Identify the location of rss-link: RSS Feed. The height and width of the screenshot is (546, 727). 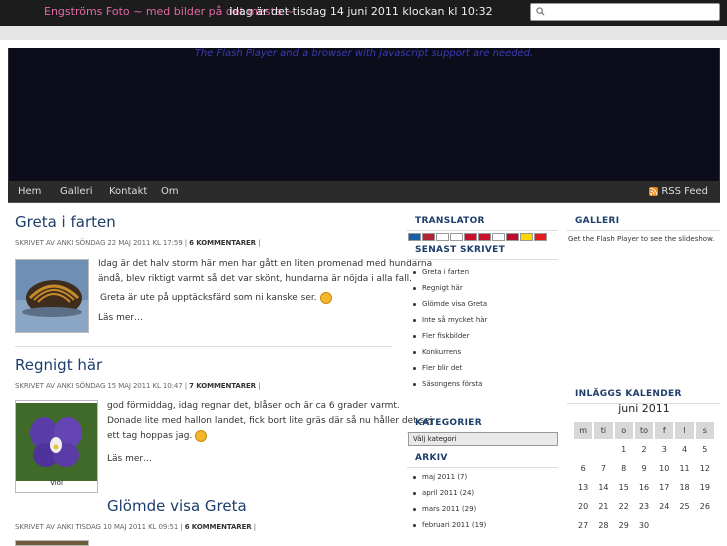
(678, 191).